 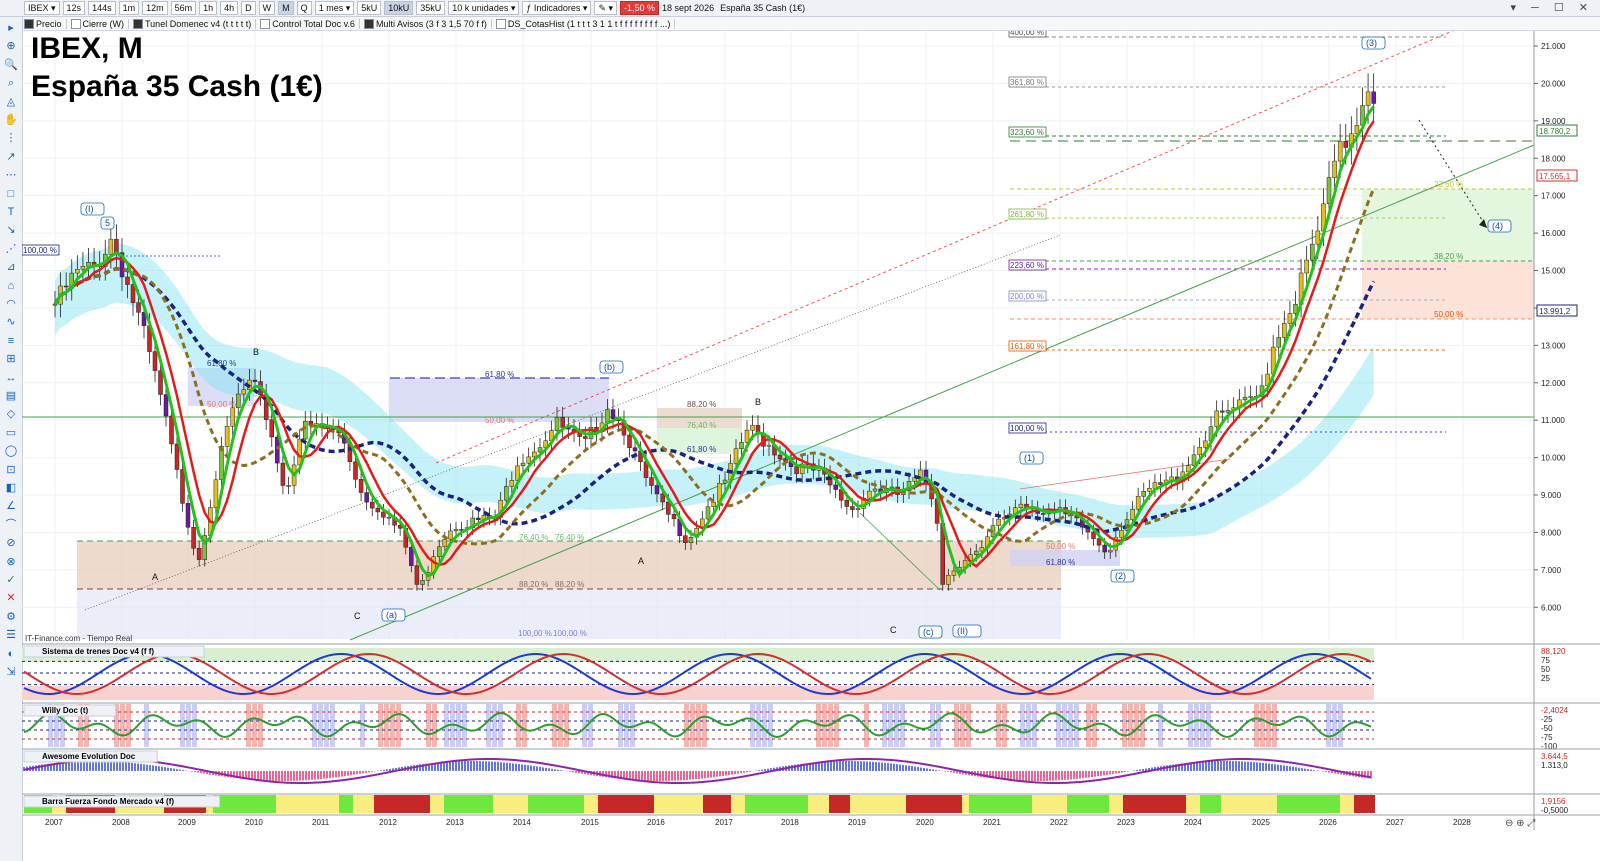 What do you see at coordinates (1059, 822) in the screenshot?
I see `year-label: 2022` at bounding box center [1059, 822].